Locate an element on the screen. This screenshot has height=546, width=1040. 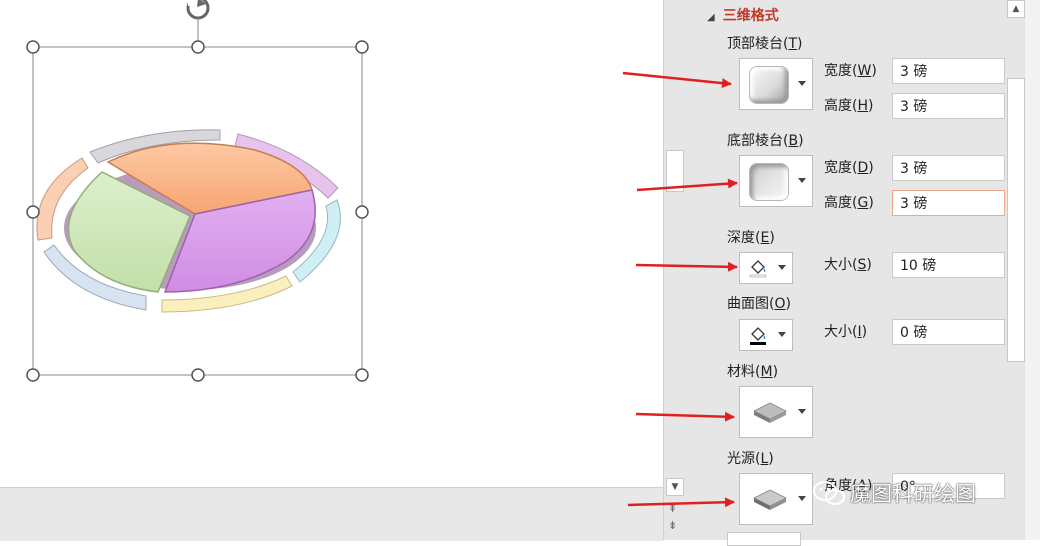
watermark-text: 魔图科研绘图 is located at coordinates (913, 494).